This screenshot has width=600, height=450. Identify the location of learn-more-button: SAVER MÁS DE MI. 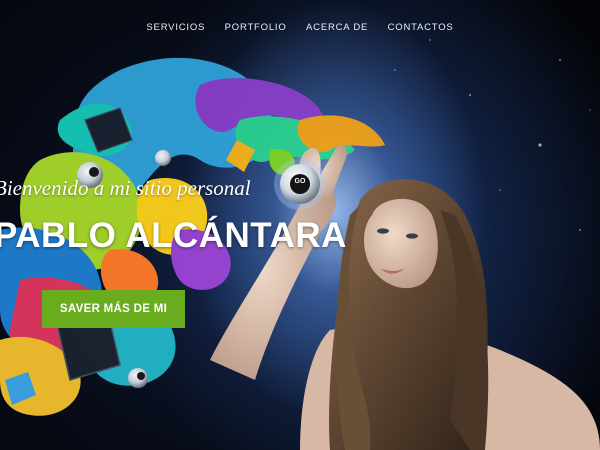
(113, 309).